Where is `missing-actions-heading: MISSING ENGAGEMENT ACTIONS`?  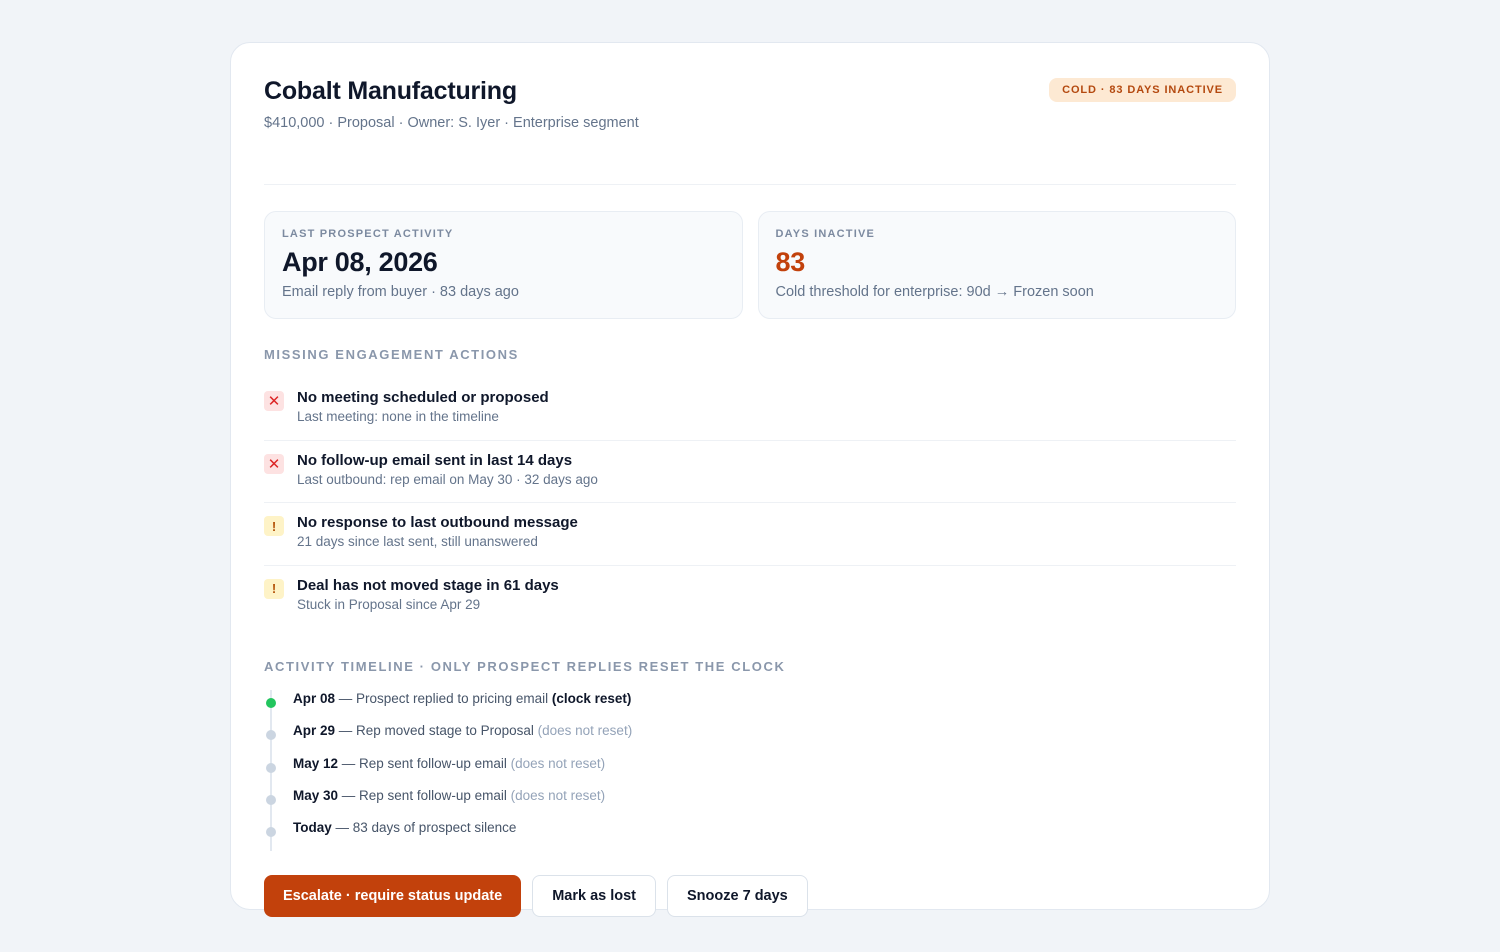
missing-actions-heading: MISSING ENGAGEMENT ACTIONS is located at coordinates (391, 354).